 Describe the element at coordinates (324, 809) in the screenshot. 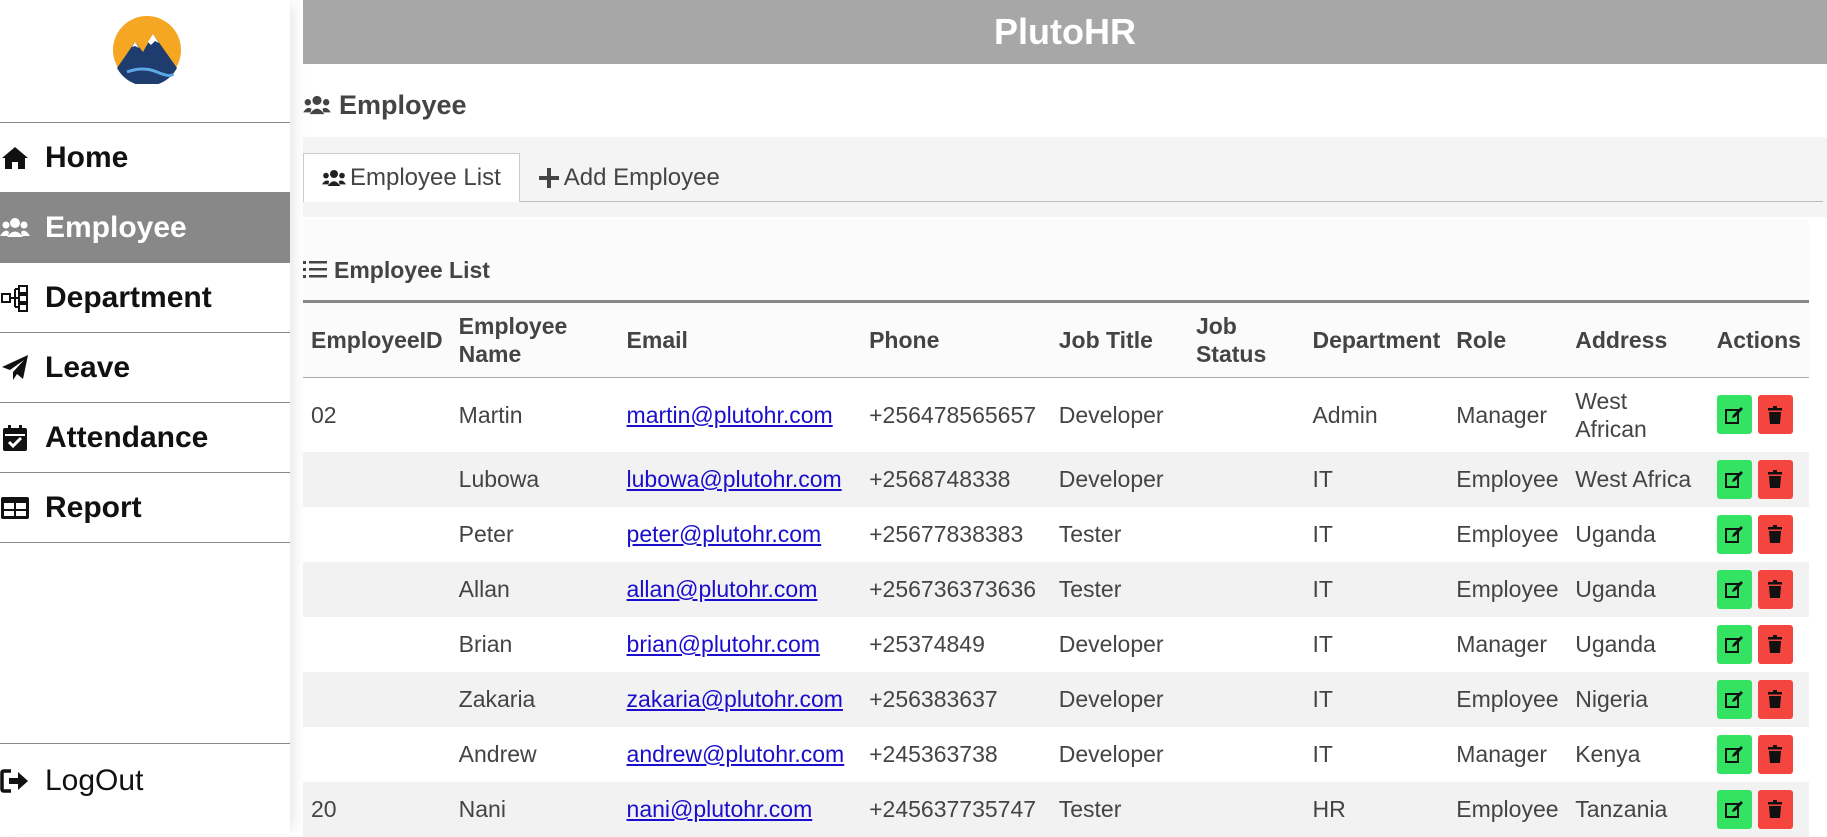

I see `cell-id: 20` at that location.